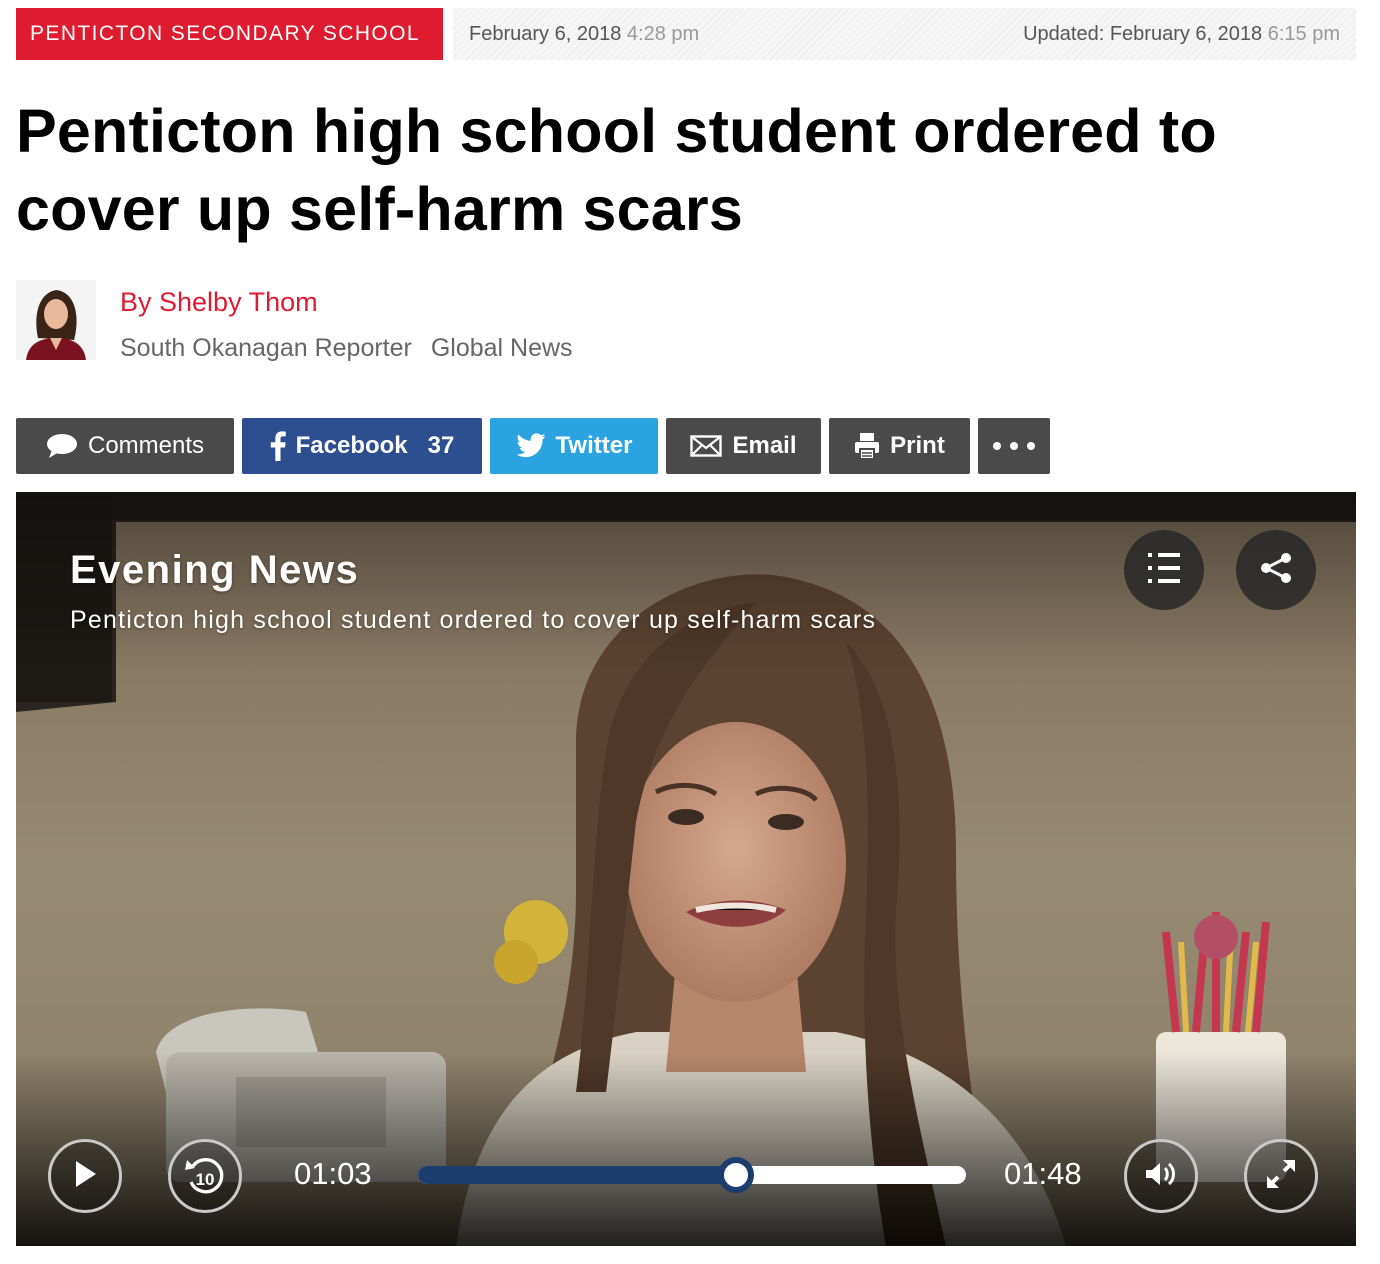 This screenshot has width=1380, height=1264. I want to click on rewind-10-button: 10, so click(205, 1176).